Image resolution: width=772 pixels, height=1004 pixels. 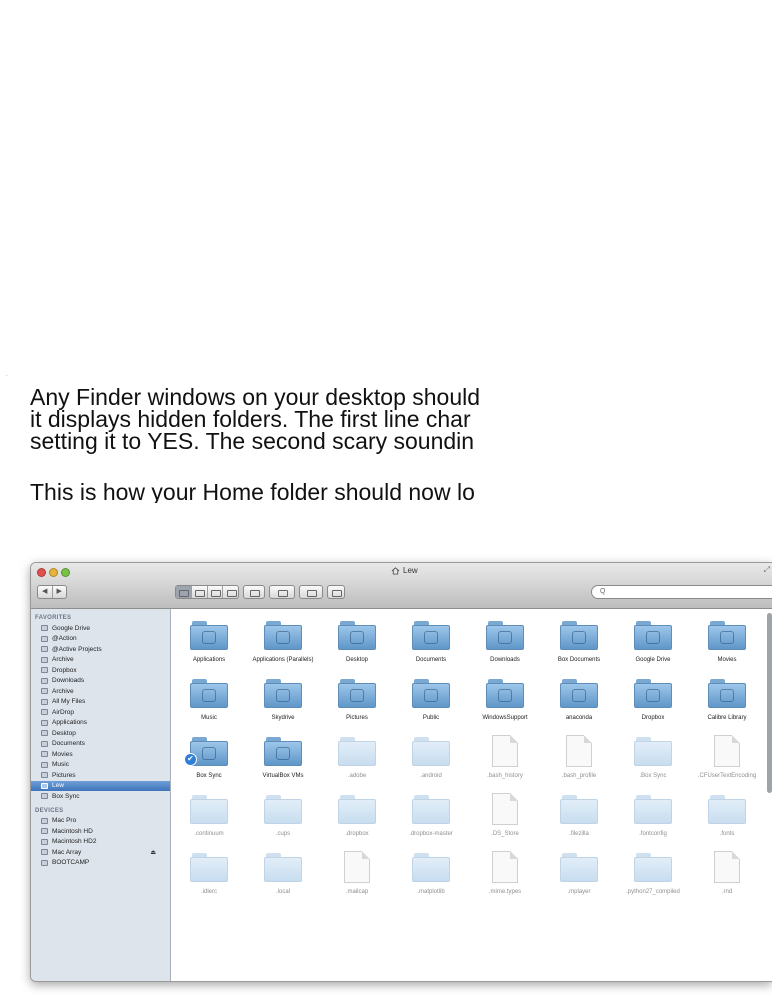 I want to click on sidebar-item-label: @Active Projects, so click(x=77, y=649).